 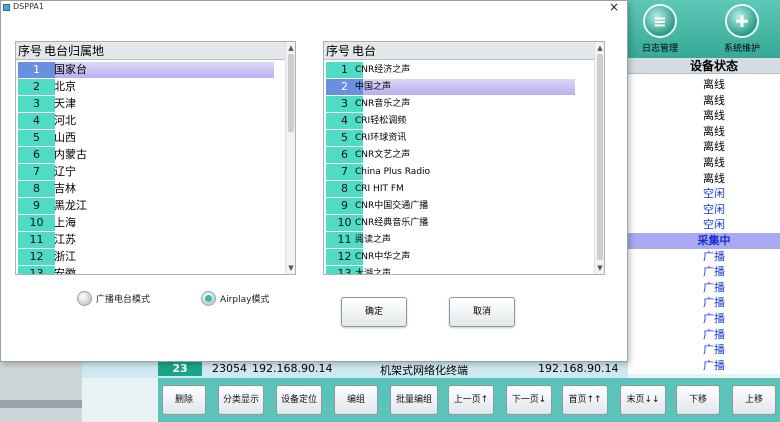 What do you see at coordinates (150, 239) in the screenshot?
I see `list-item: 11 江苏` at bounding box center [150, 239].